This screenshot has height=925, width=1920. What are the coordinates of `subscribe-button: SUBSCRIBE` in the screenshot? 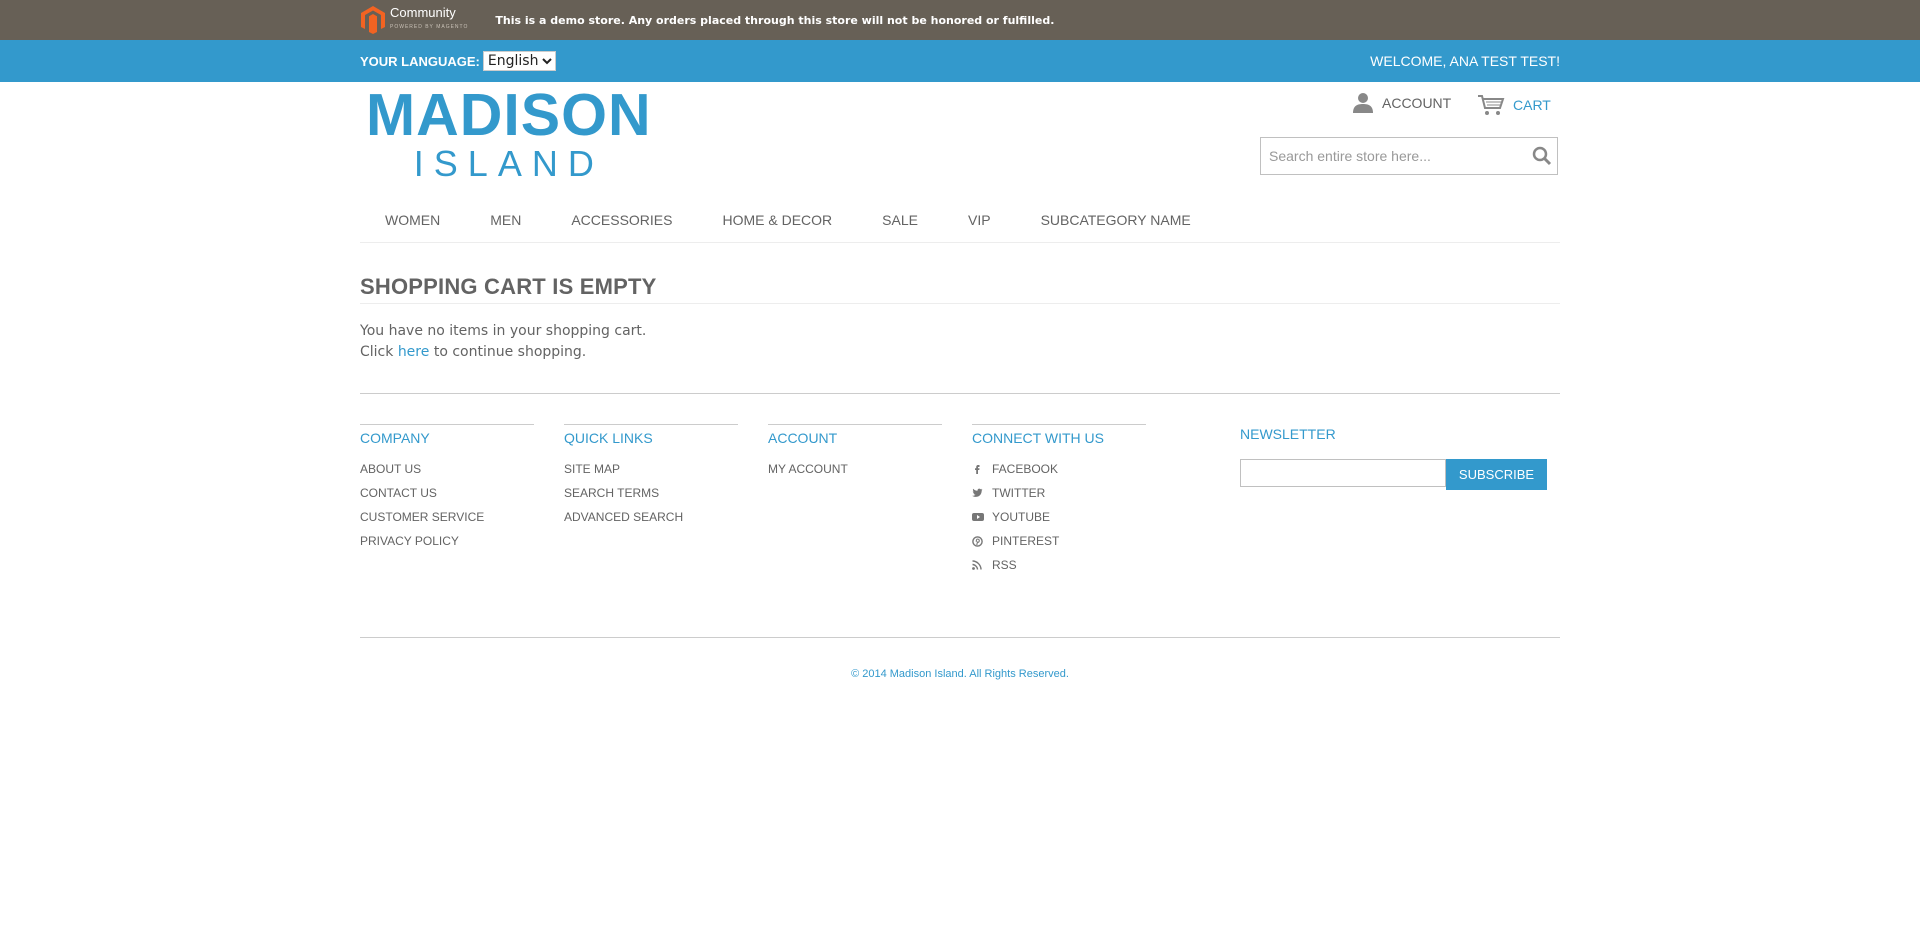 It's located at (1496, 474).